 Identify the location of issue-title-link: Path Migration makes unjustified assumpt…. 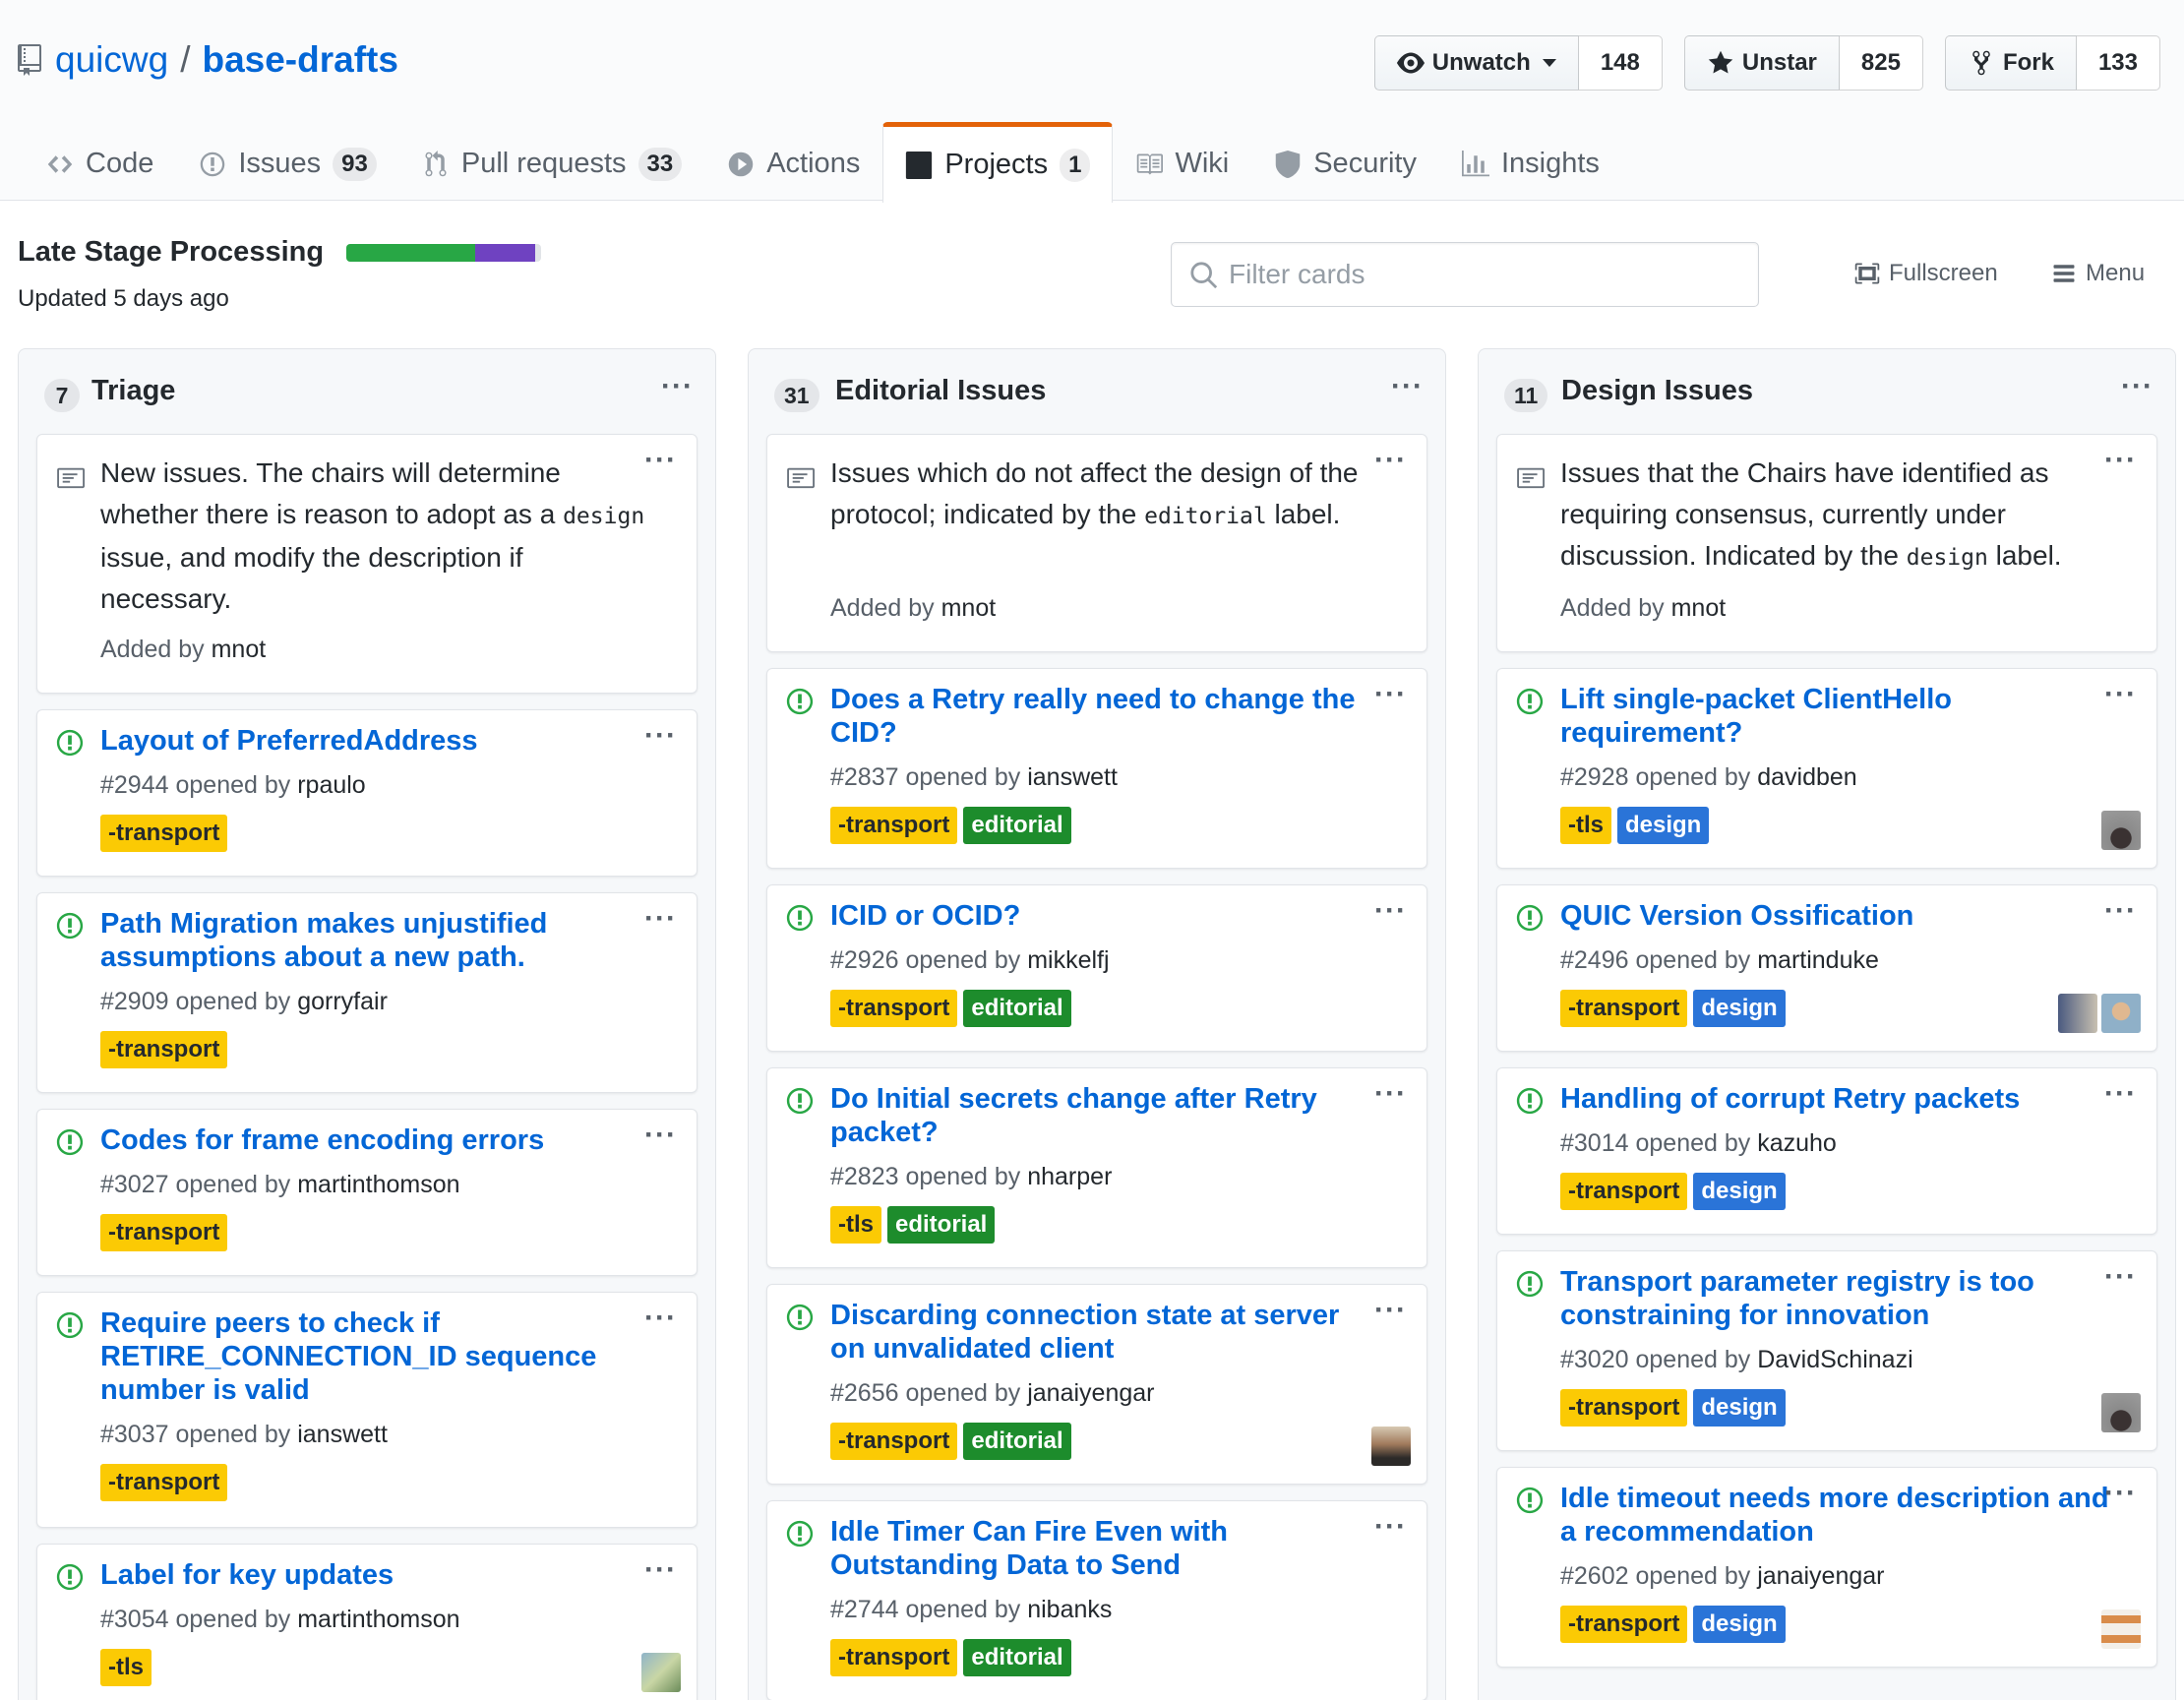
(375, 940).